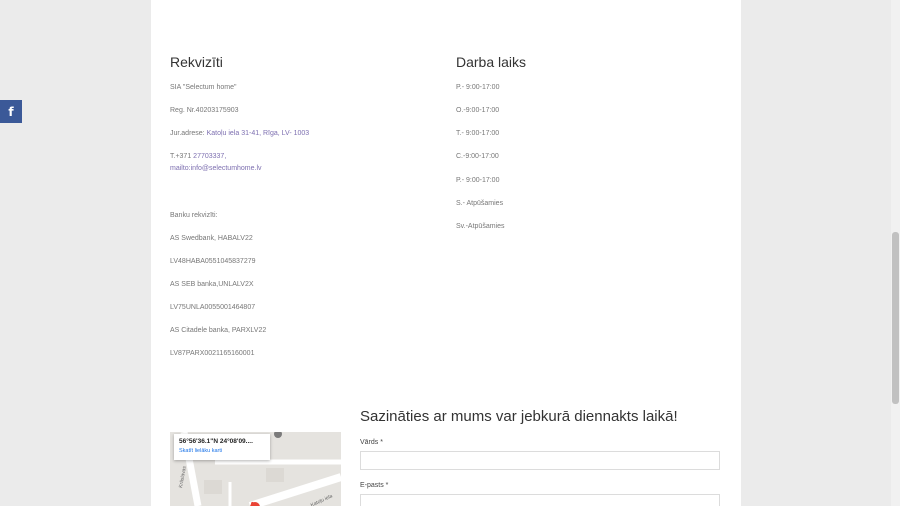 The width and height of the screenshot is (900, 506). What do you see at coordinates (895, 318) in the screenshot?
I see `scrollbar-thumb` at bounding box center [895, 318].